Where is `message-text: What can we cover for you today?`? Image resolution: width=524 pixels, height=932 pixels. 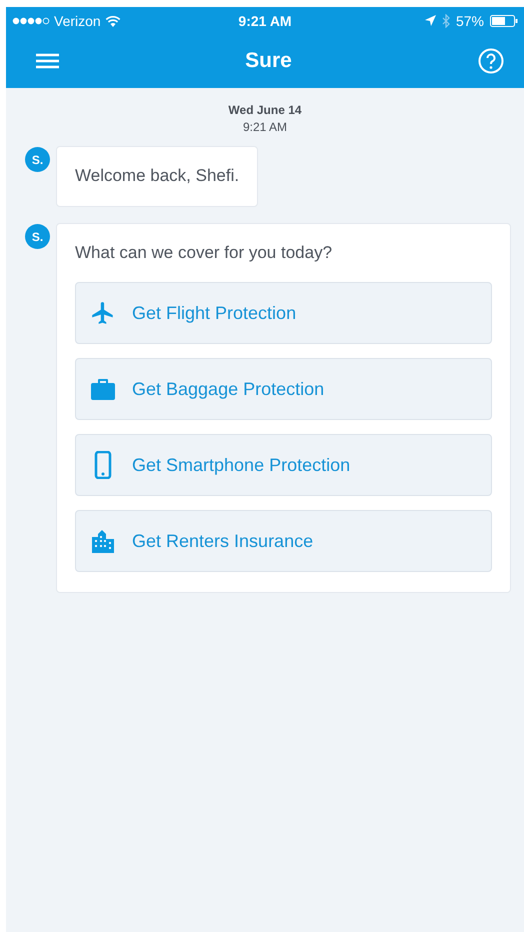 message-text: What can we cover for you today? is located at coordinates (204, 253).